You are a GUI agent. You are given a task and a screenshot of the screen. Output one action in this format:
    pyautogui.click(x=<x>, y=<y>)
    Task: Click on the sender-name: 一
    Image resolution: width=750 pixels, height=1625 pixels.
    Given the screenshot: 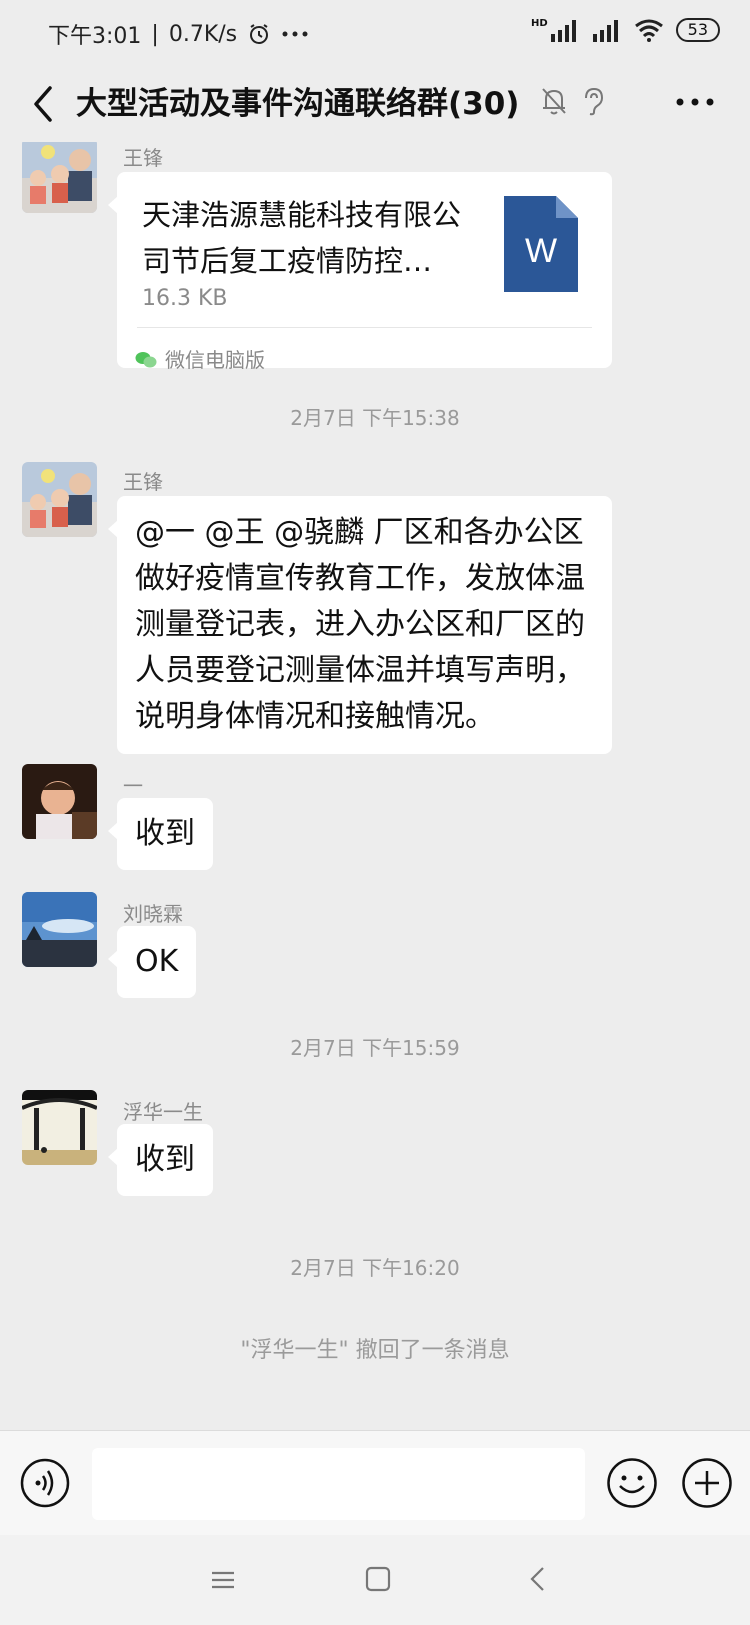 What is the action you would take?
    pyautogui.click(x=133, y=786)
    